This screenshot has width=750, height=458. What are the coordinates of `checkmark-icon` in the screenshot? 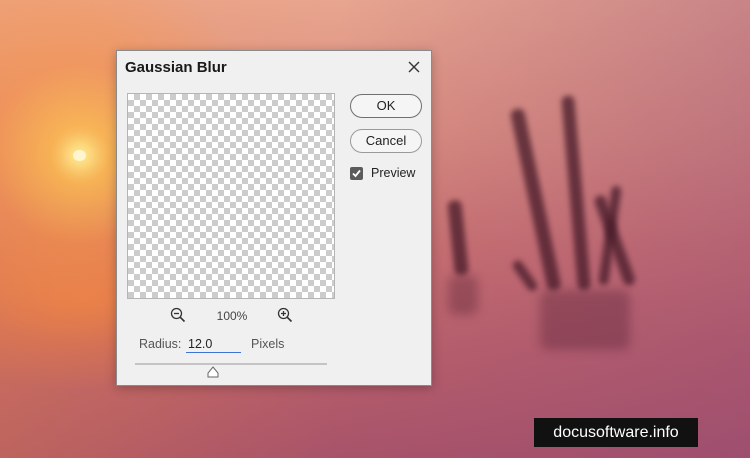 It's located at (356, 173).